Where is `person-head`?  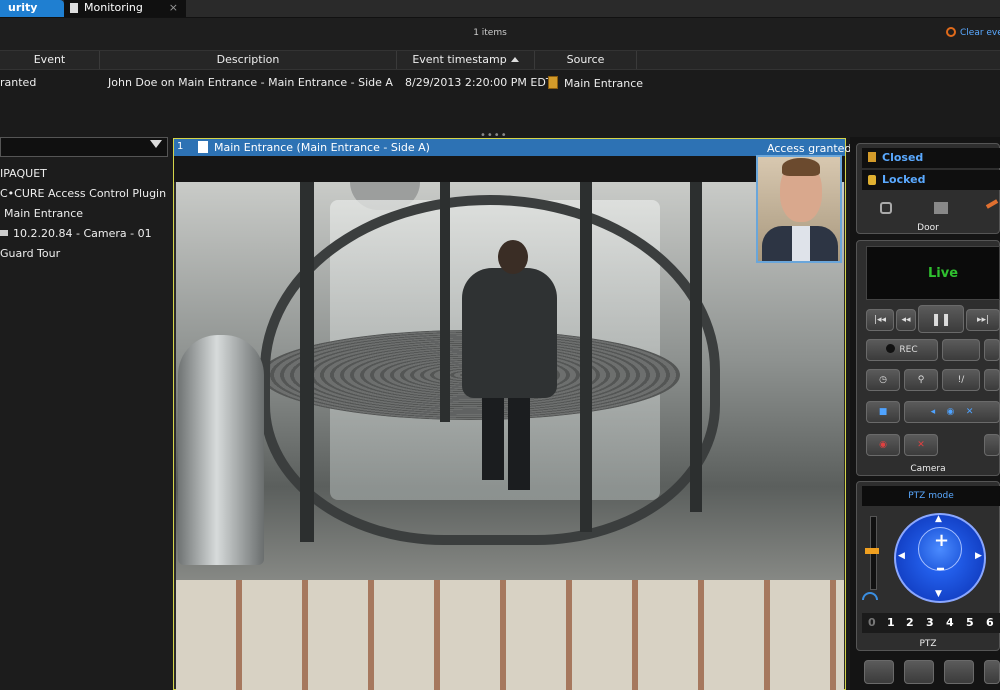
person-head is located at coordinates (513, 257).